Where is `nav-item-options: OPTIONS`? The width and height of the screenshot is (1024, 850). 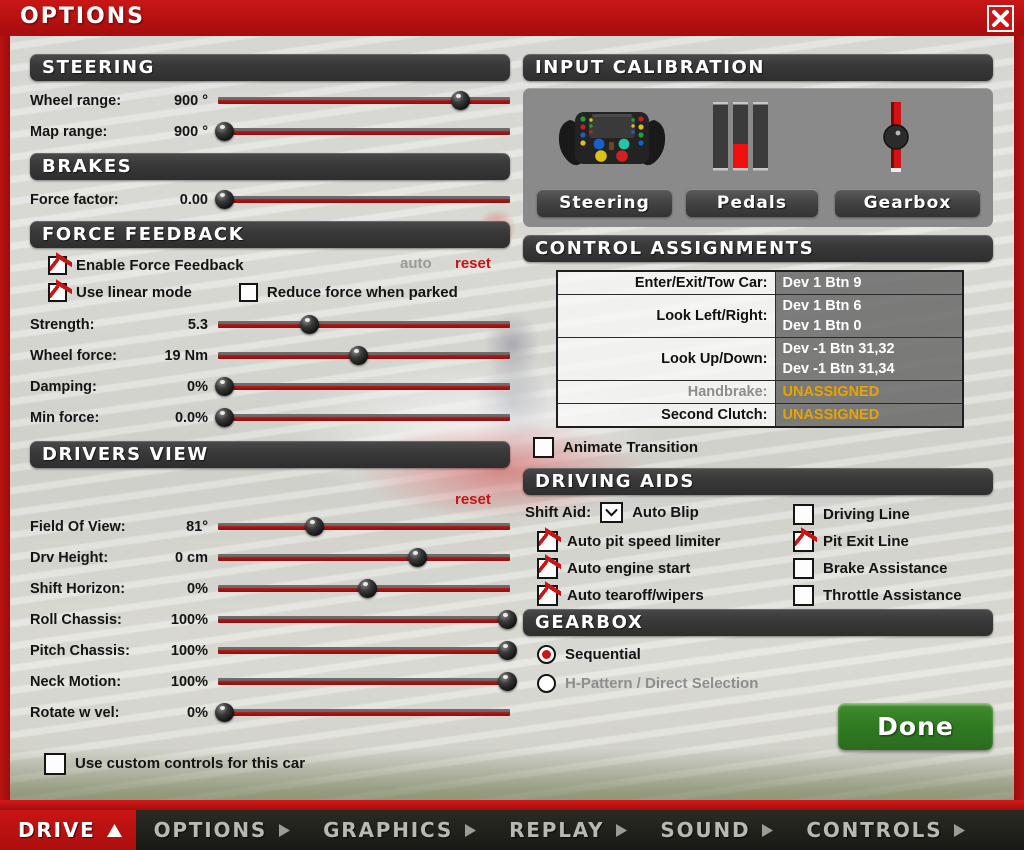 nav-item-options: OPTIONS is located at coordinates (221, 830).